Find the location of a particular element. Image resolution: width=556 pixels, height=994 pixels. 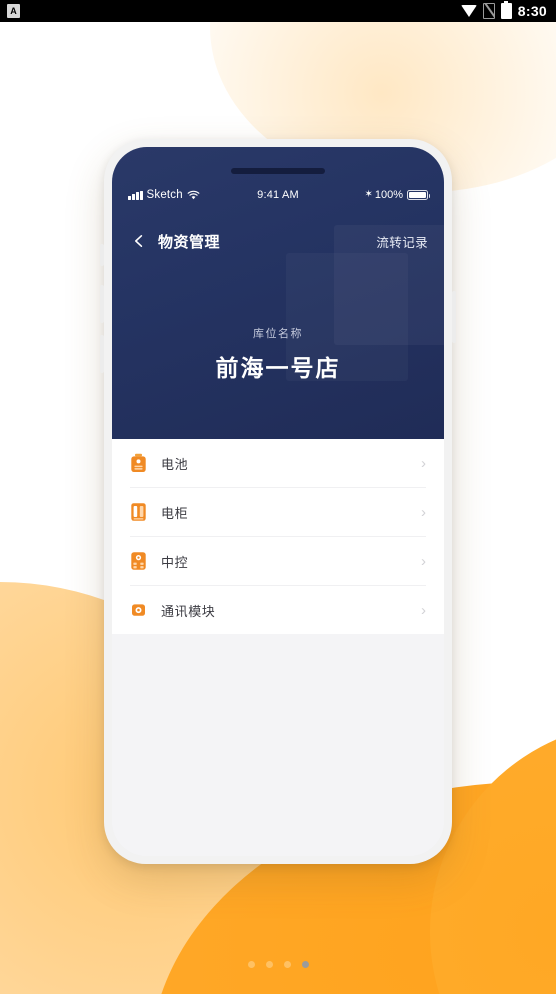

warehouse-hero: 库位名称 前海一号店 is located at coordinates (278, 354).